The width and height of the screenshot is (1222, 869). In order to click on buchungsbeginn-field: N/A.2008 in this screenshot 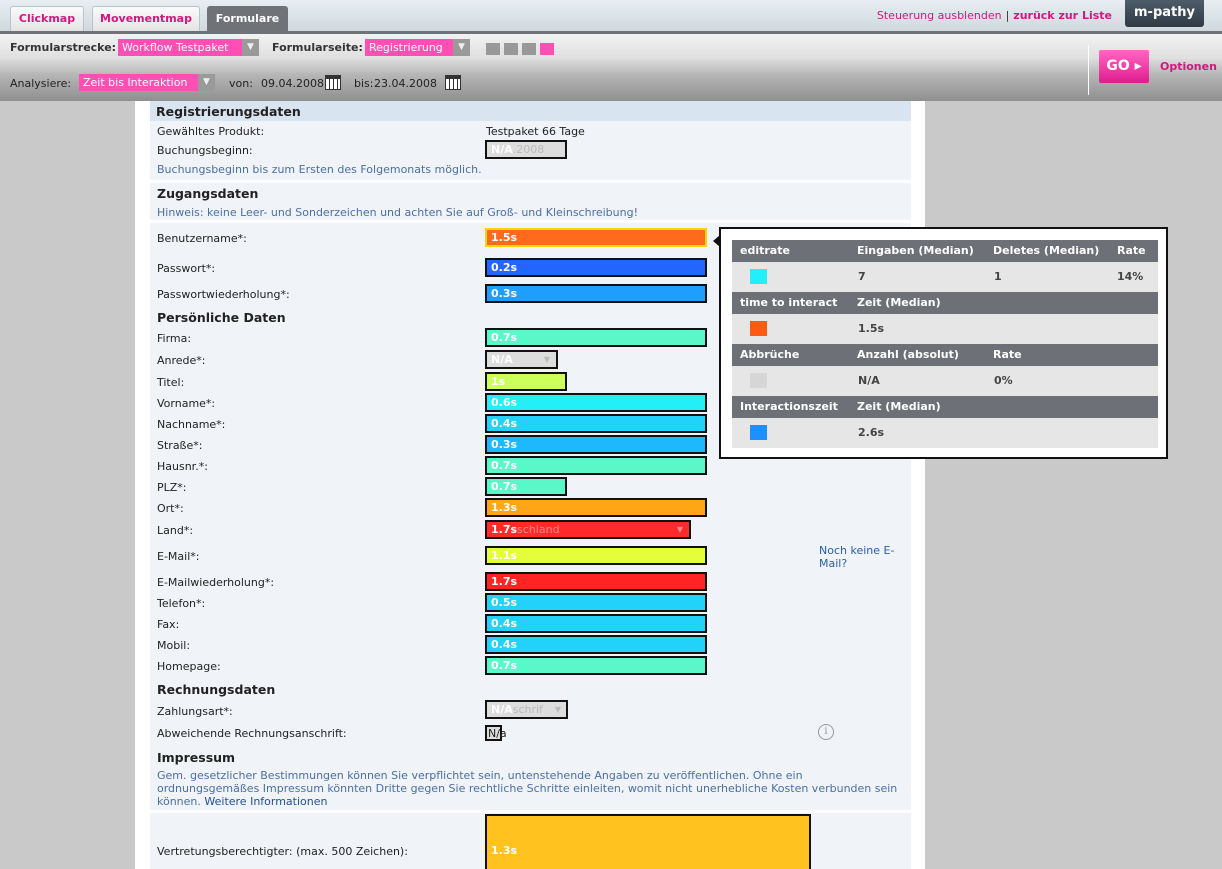, I will do `click(526, 149)`.